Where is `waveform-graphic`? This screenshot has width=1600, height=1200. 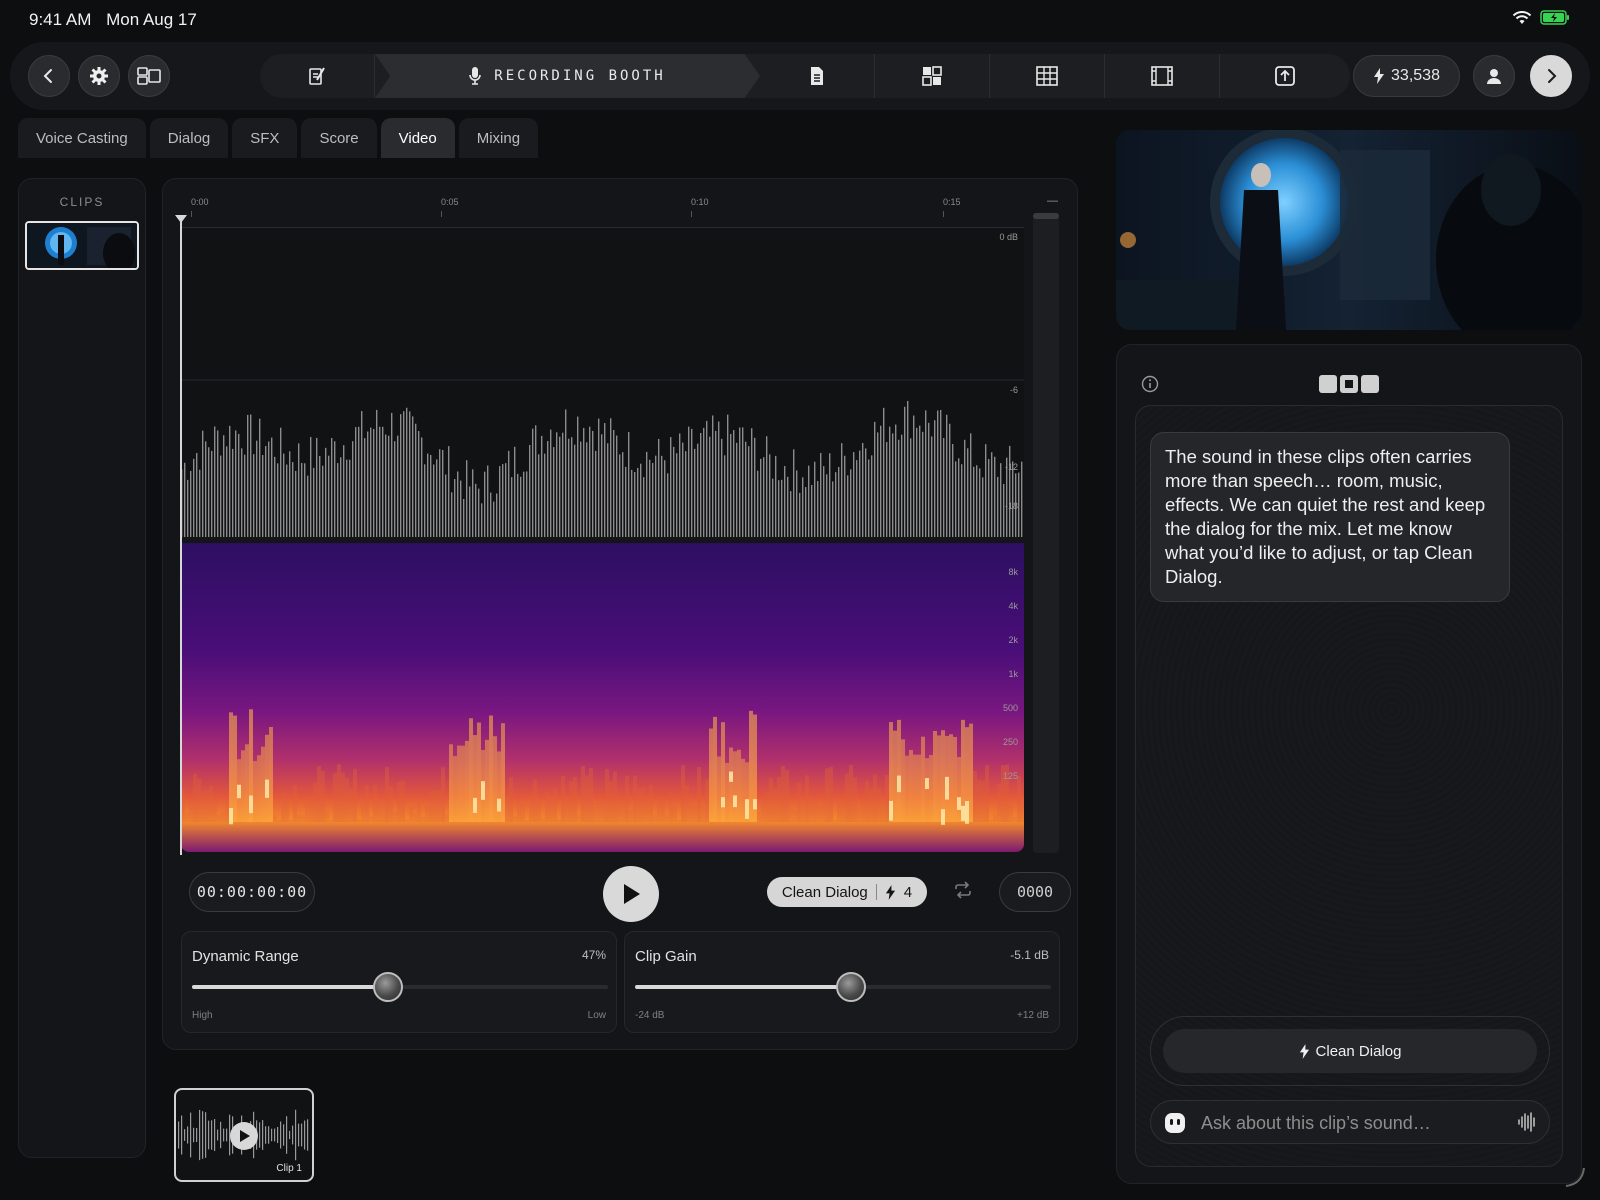 waveform-graphic is located at coordinates (602, 382).